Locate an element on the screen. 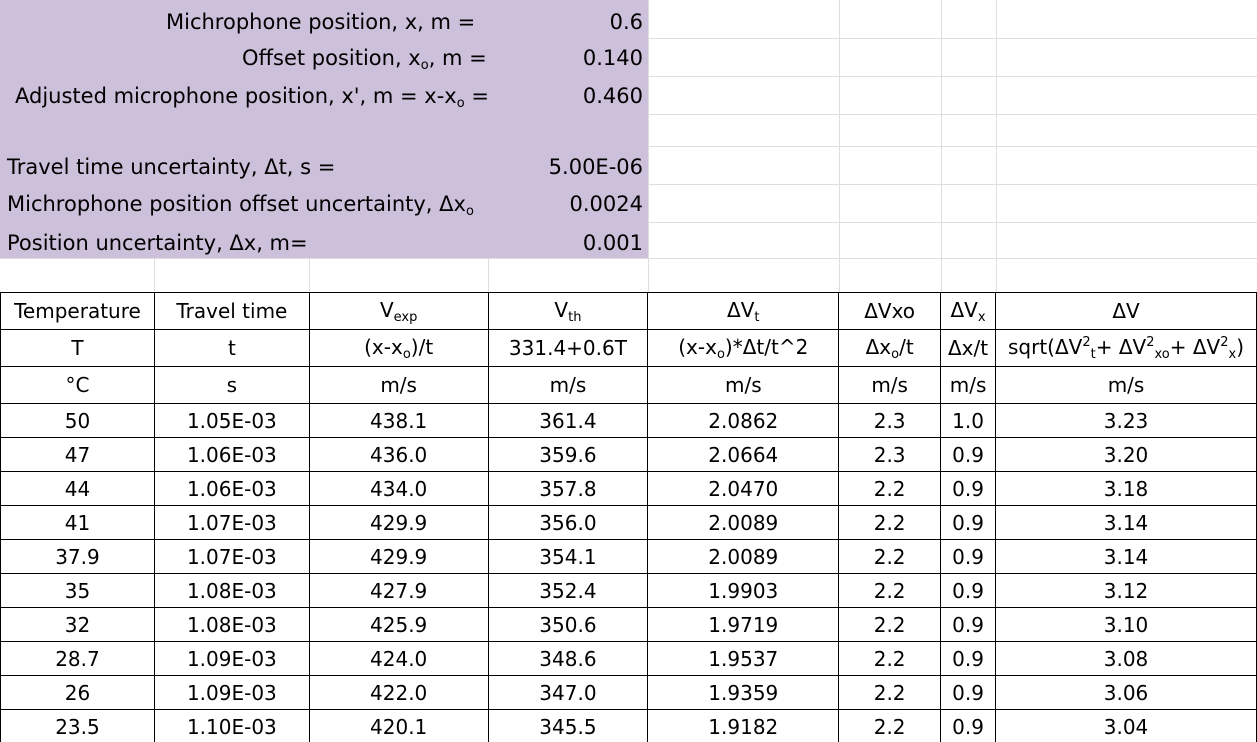  table-cell: 47 is located at coordinates (77, 454).